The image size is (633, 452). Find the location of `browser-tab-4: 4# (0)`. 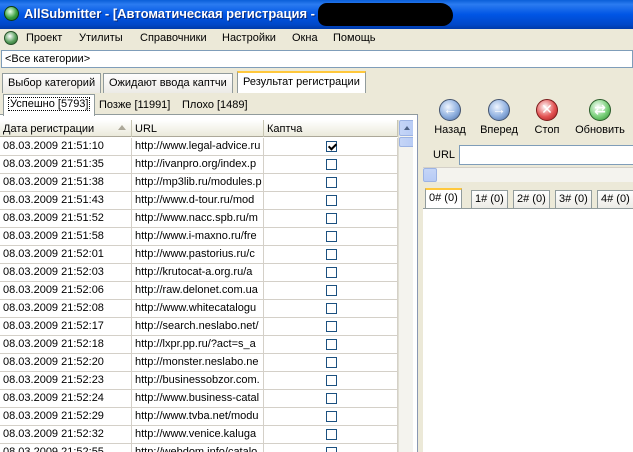

browser-tab-4: 4# (0) is located at coordinates (615, 199).